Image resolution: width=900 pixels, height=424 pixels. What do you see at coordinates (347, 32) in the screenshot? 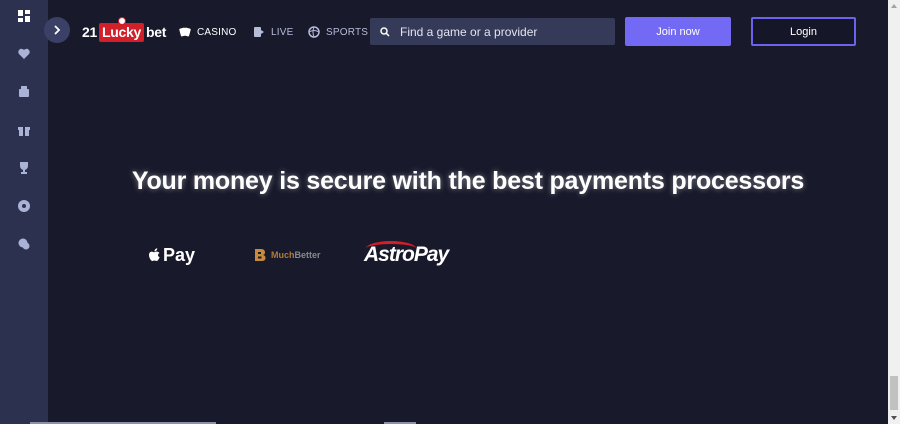
I see `nav-sports-label: SPORTS` at bounding box center [347, 32].